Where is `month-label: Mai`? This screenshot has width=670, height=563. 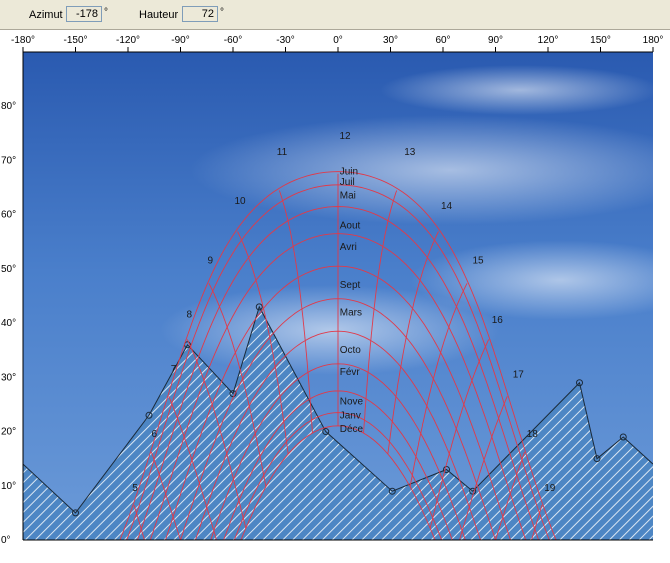 month-label: Mai is located at coordinates (348, 196).